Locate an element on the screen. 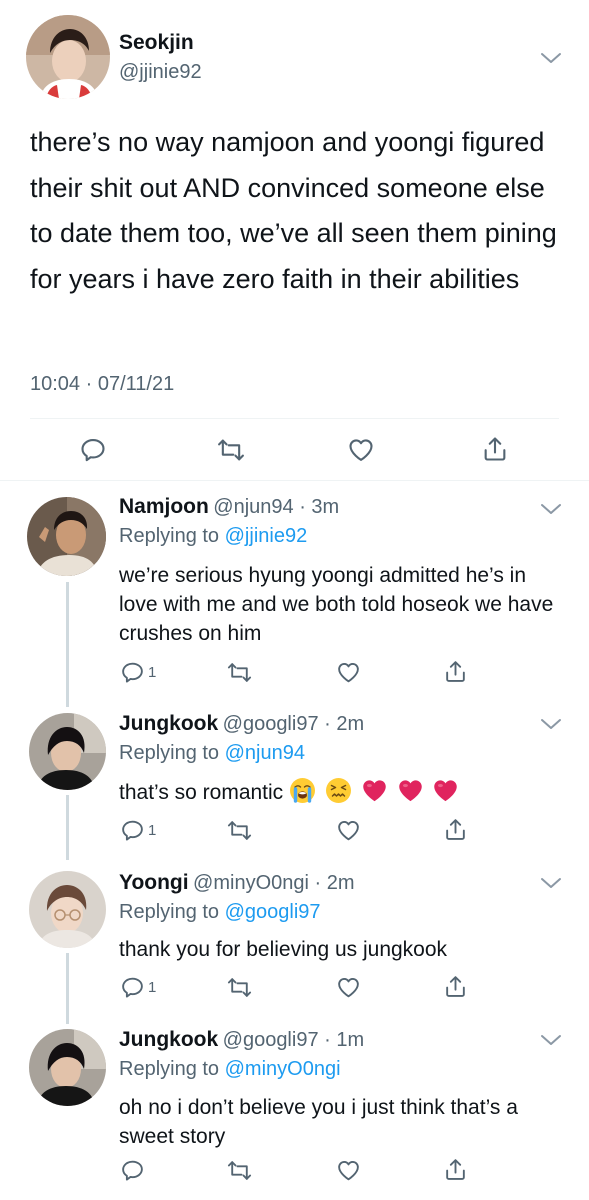  replying-to: Replying to @njun94 is located at coordinates (212, 753).